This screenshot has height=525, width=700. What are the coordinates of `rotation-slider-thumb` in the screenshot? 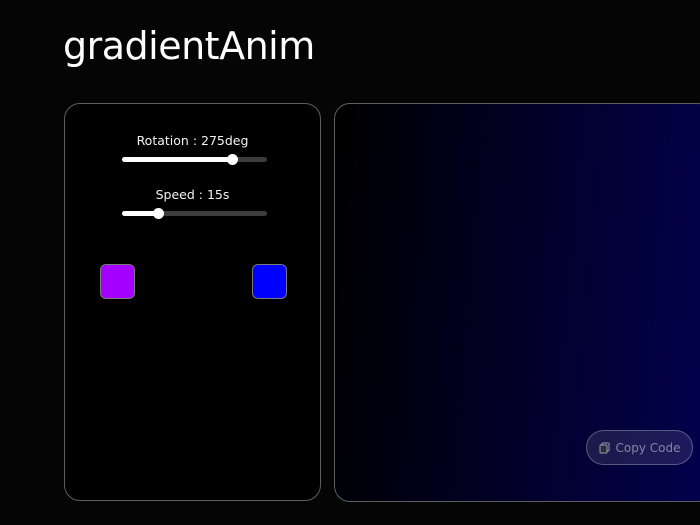 It's located at (233, 159).